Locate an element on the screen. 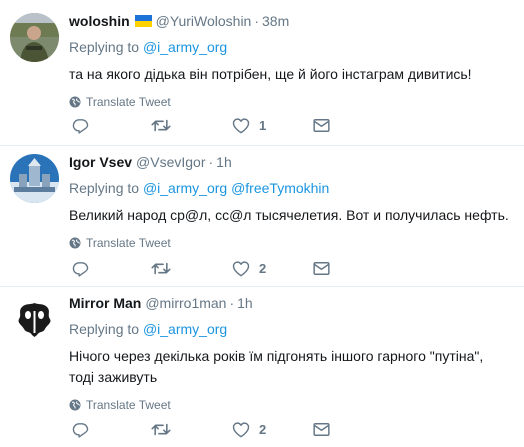 This screenshot has width=524, height=447. mention-link: @freeTymokhin is located at coordinates (280, 188).